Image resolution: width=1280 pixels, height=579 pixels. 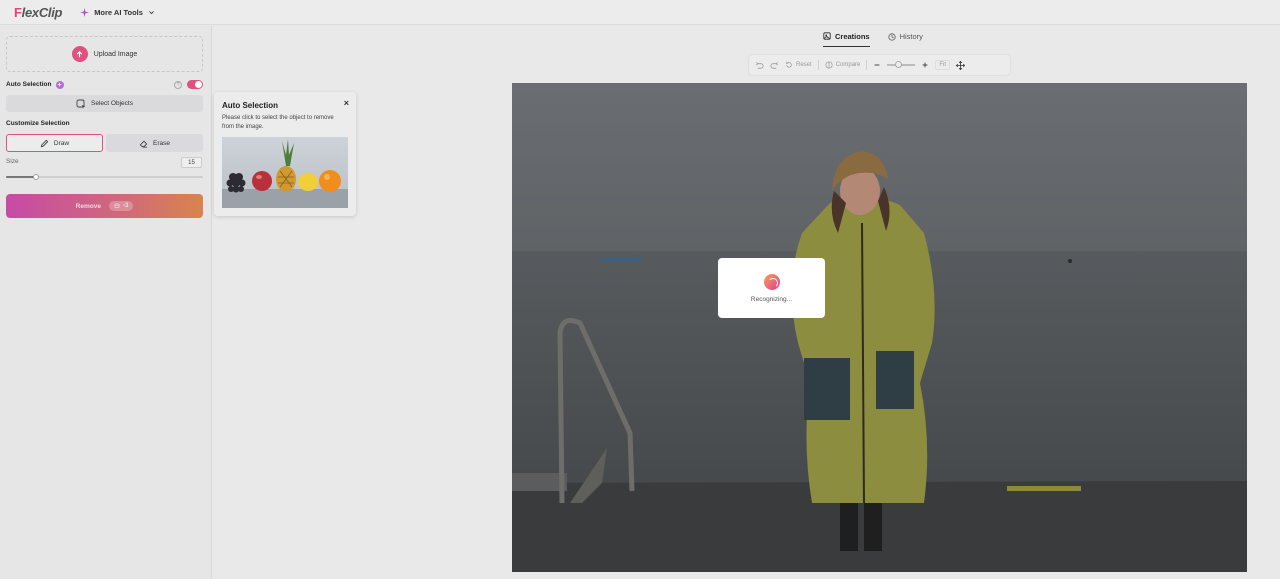 What do you see at coordinates (827, 36) in the screenshot?
I see `image-icon` at bounding box center [827, 36].